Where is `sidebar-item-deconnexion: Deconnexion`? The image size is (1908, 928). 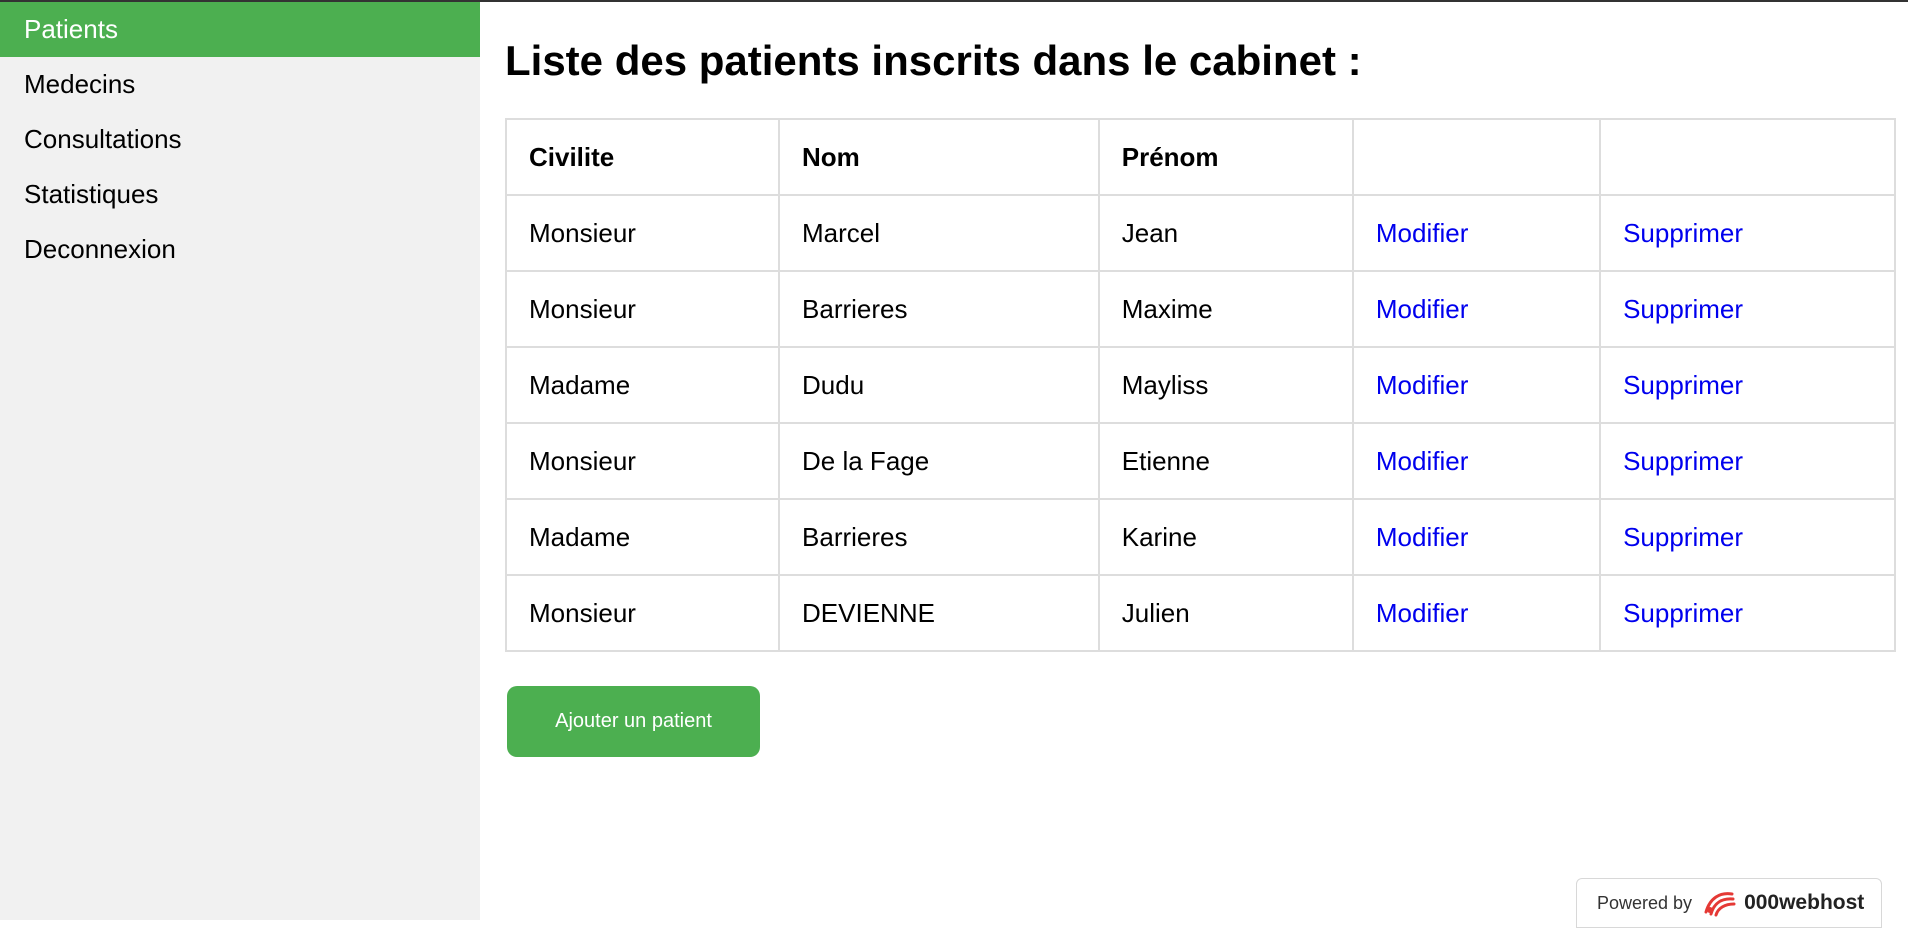
sidebar-item-deconnexion: Deconnexion is located at coordinates (240, 249).